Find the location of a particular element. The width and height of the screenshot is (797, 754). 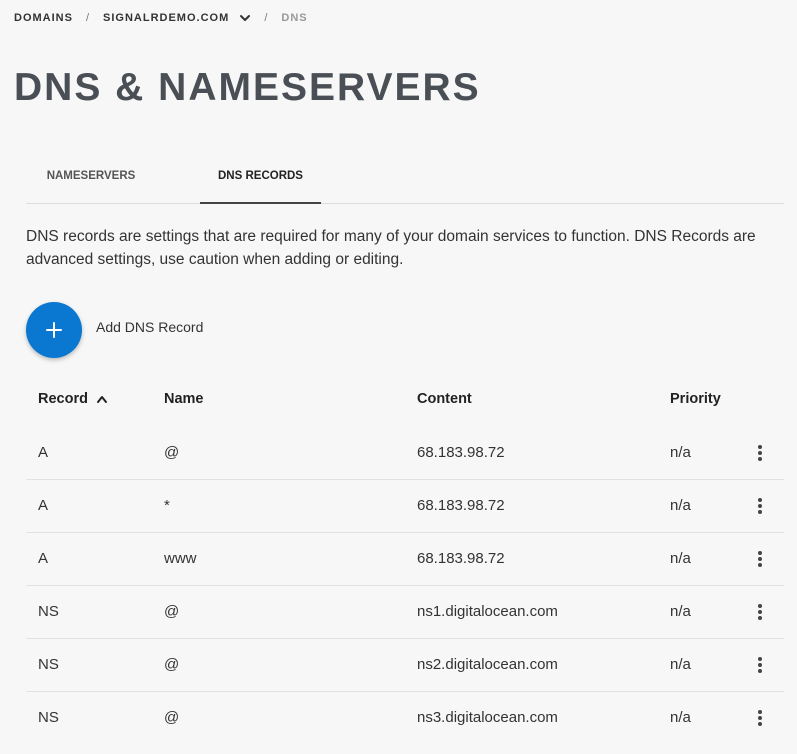

record-name-cell: * is located at coordinates (167, 505).